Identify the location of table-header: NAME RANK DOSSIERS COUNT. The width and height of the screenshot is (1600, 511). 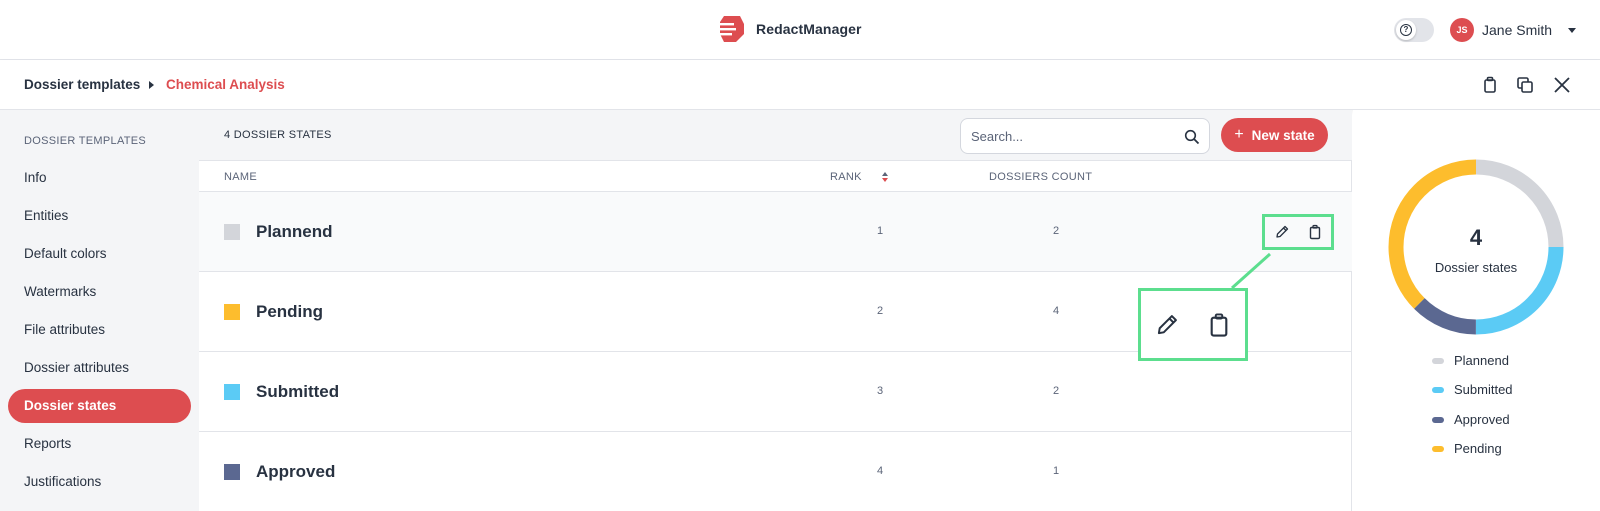
(775, 176).